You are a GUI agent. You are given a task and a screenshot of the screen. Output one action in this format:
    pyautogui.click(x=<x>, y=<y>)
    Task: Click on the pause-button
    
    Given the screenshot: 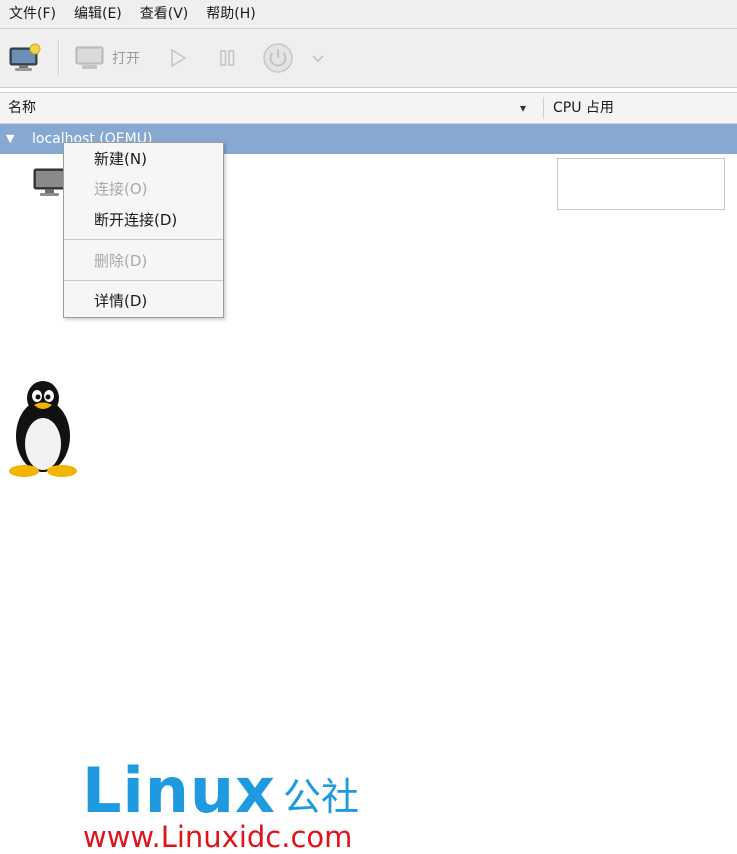 What is the action you would take?
    pyautogui.click(x=228, y=58)
    